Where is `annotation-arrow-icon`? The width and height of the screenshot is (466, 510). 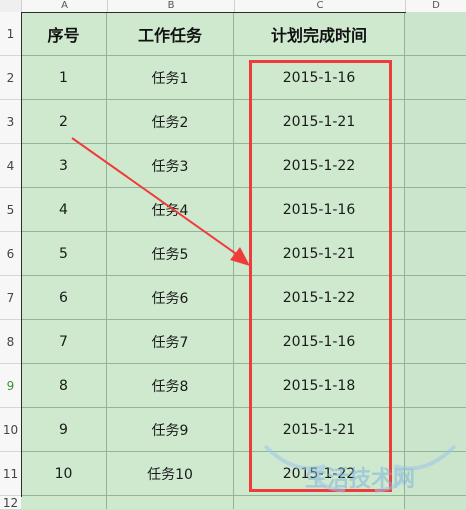
annotation-arrow-icon is located at coordinates (160, 201).